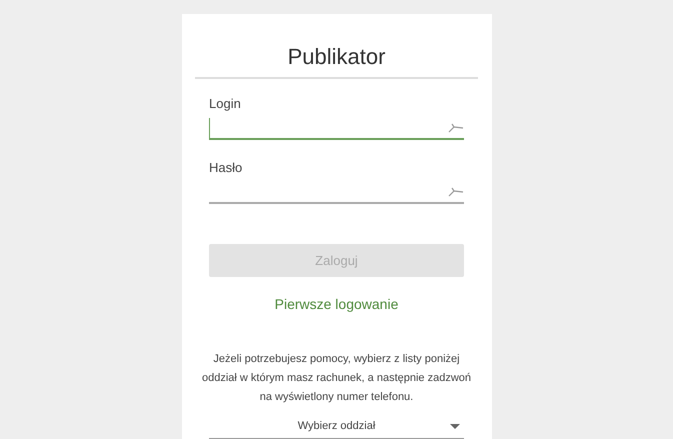 Image resolution: width=673 pixels, height=439 pixels. What do you see at coordinates (336, 304) in the screenshot?
I see `first-login-link: Pierwsze logowanie` at bounding box center [336, 304].